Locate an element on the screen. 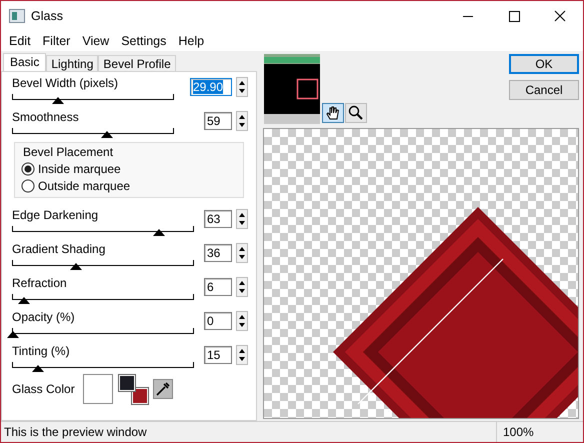 The height and width of the screenshot is (443, 584). dialog-button: OK is located at coordinates (544, 64).